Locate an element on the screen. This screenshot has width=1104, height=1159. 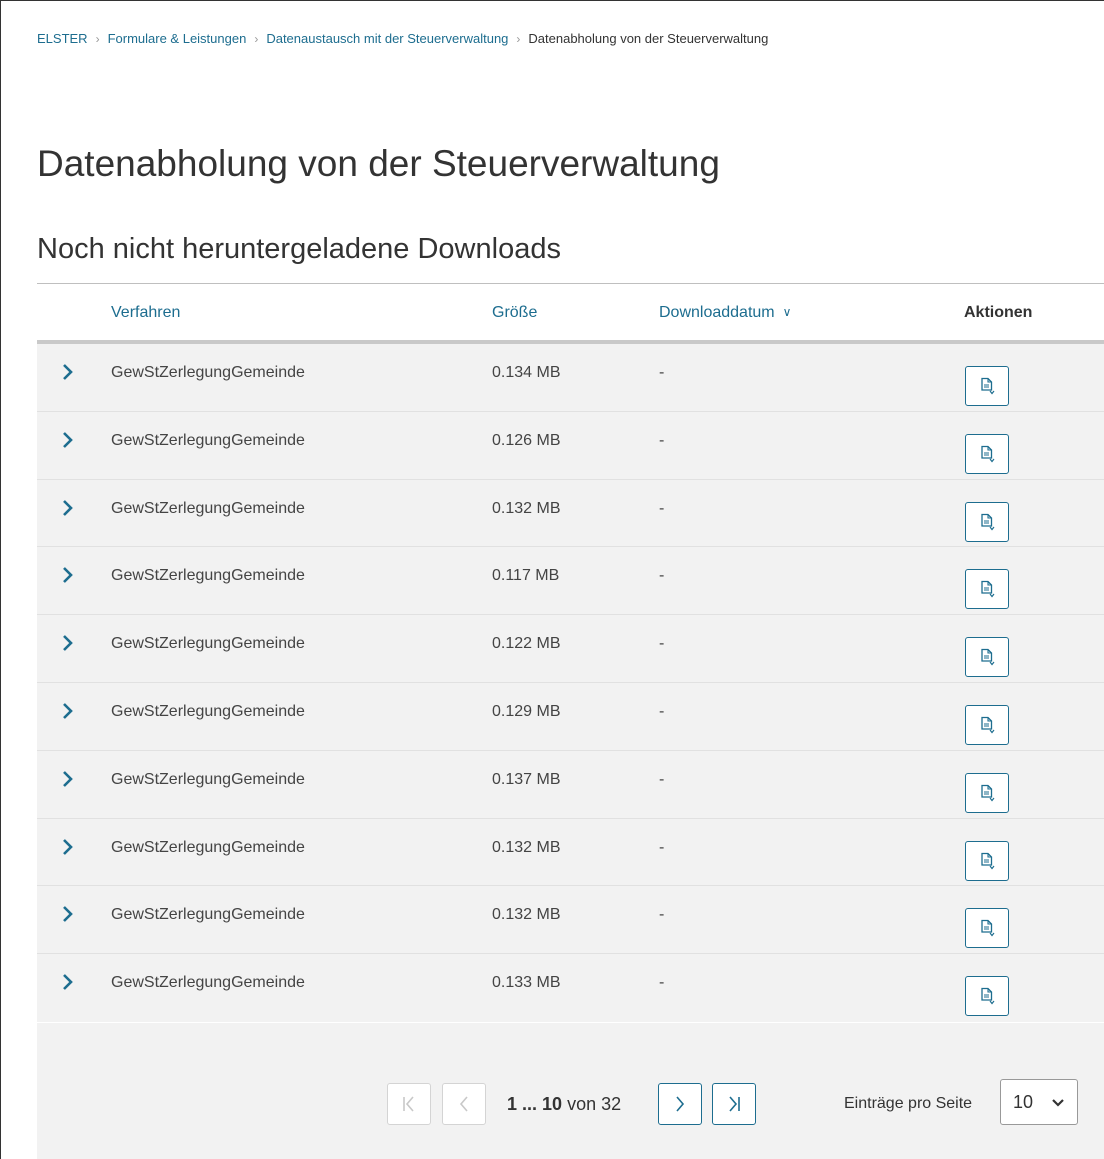
page-range: 1 ... 10 von 32 is located at coordinates (564, 1104).